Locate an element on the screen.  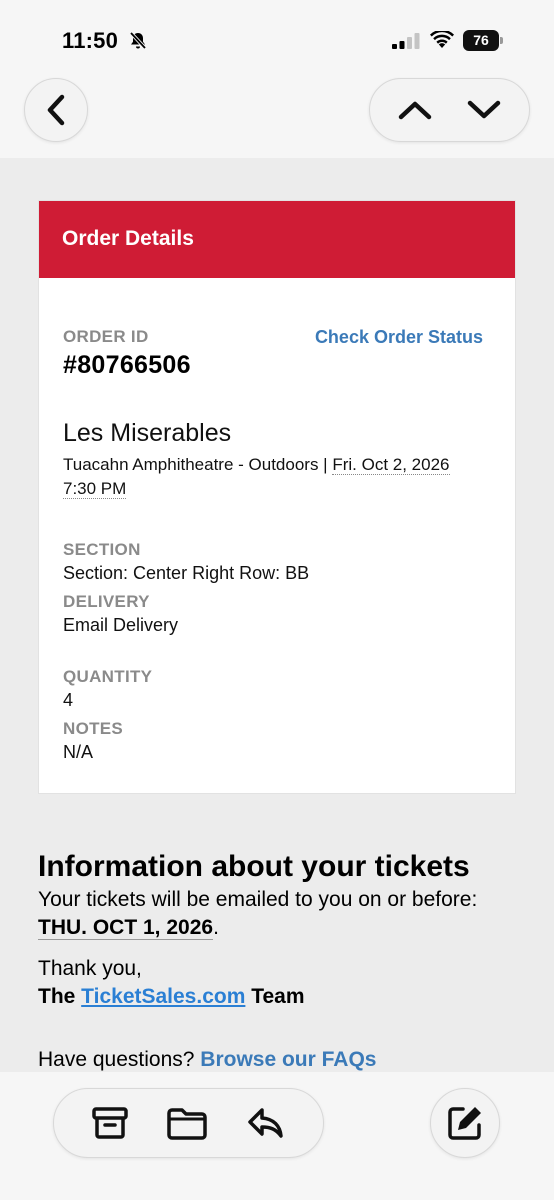
delivery-date: THU. OCT 1, 2026 is located at coordinates (126, 928).